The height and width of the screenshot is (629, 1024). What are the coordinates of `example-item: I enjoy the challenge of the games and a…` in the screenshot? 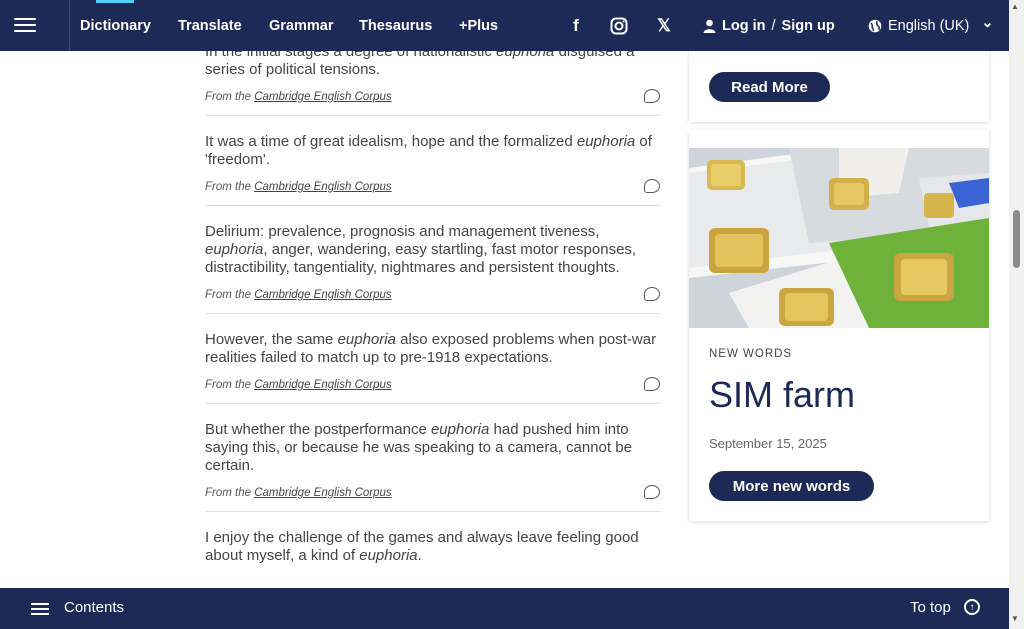 It's located at (432, 553).